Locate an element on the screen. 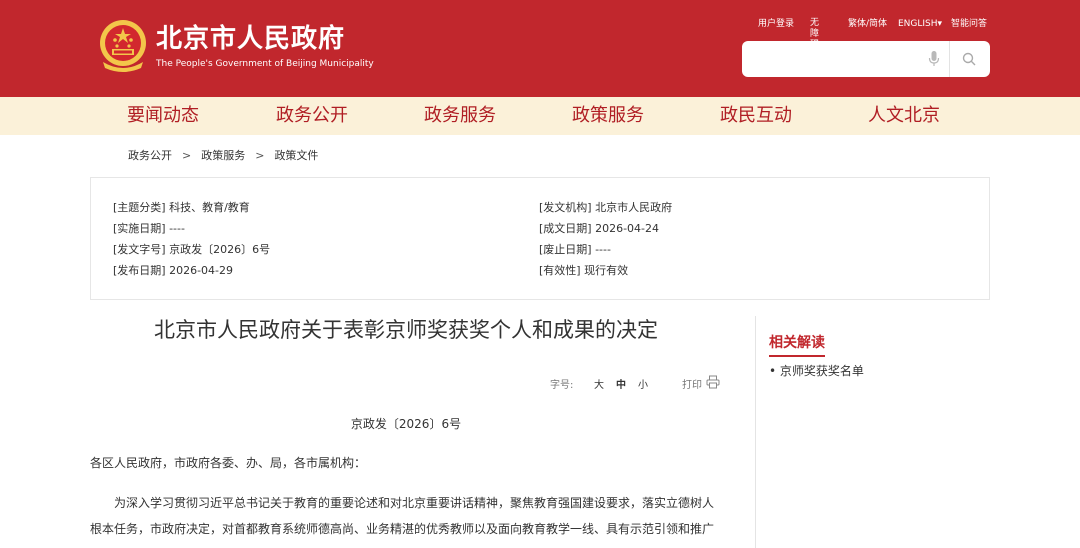  smart-qa-link: 智能问答 is located at coordinates (969, 24).